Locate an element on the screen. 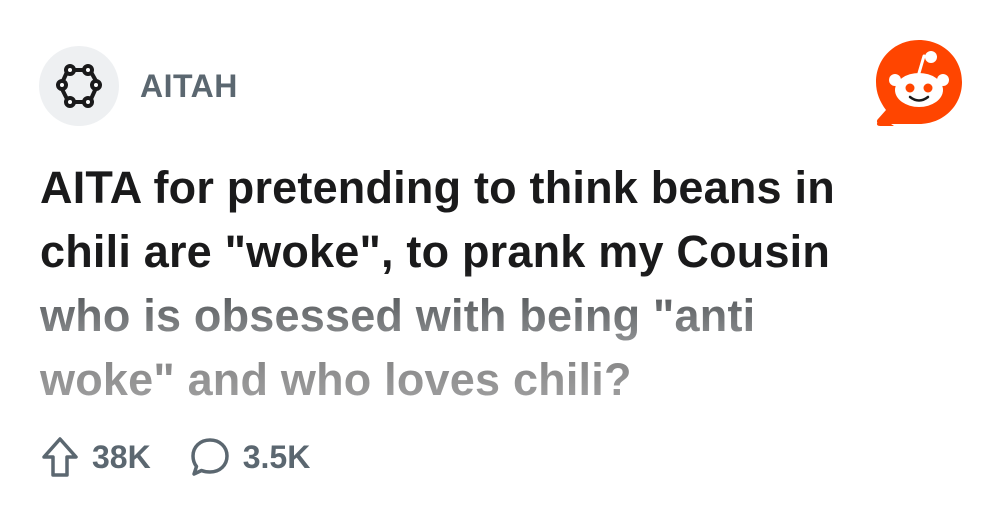 The width and height of the screenshot is (1000, 521). reddit-logo is located at coordinates (919, 84).